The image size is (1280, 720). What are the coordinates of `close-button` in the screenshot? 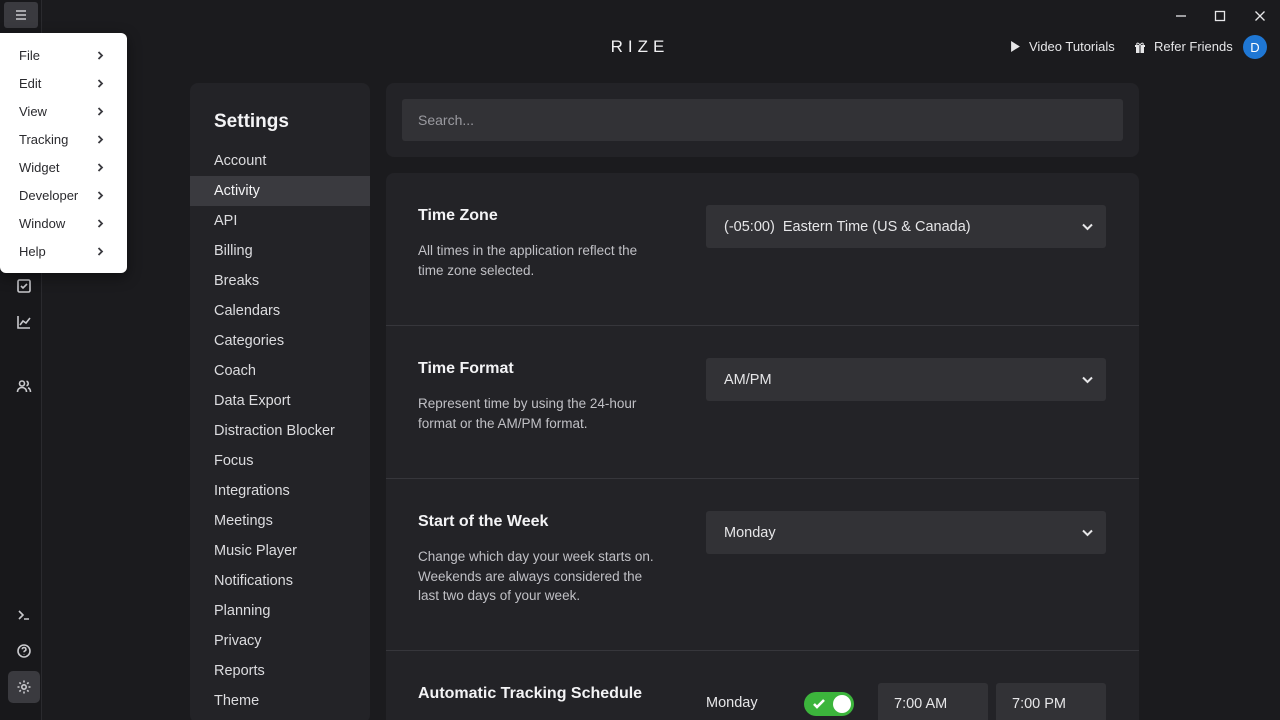 It's located at (1260, 16).